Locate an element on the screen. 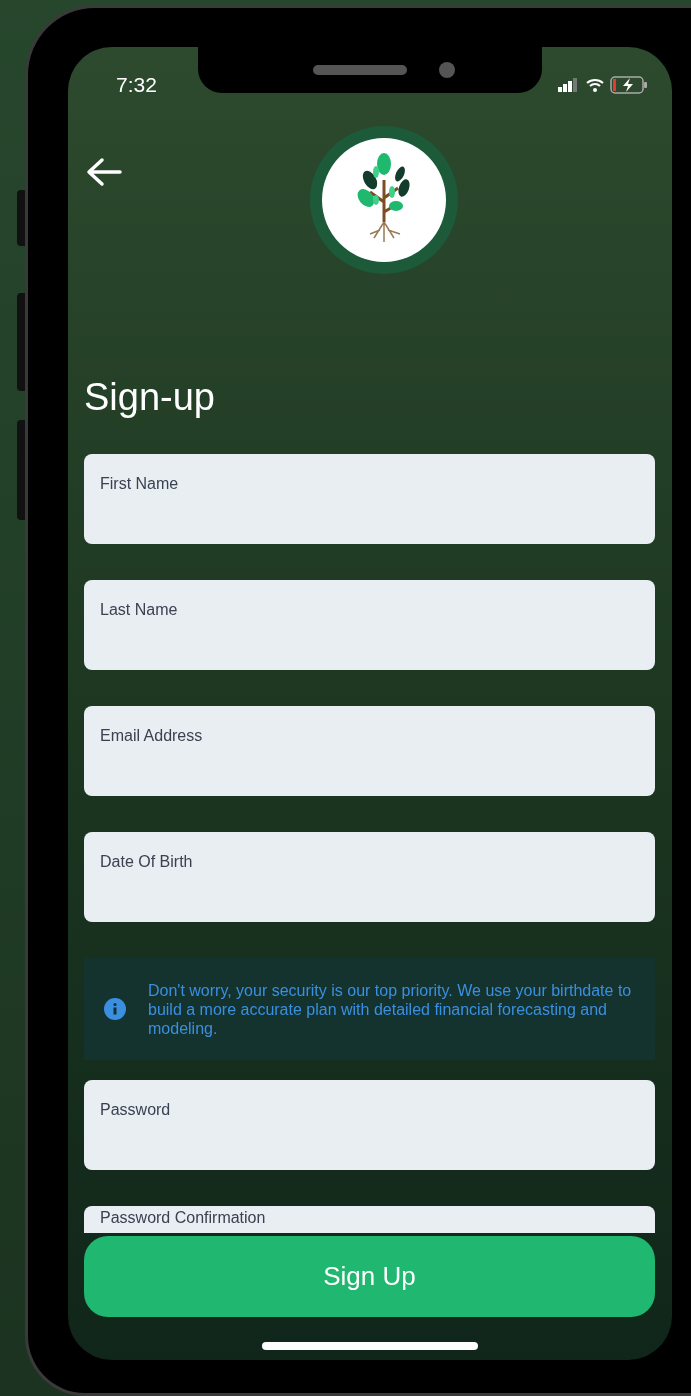  notice-text: Don't worry, your security is our top priority. We use your birthdate to build a more accurate plan with detailed financial forecasting and modeling. is located at coordinates (390, 1009).